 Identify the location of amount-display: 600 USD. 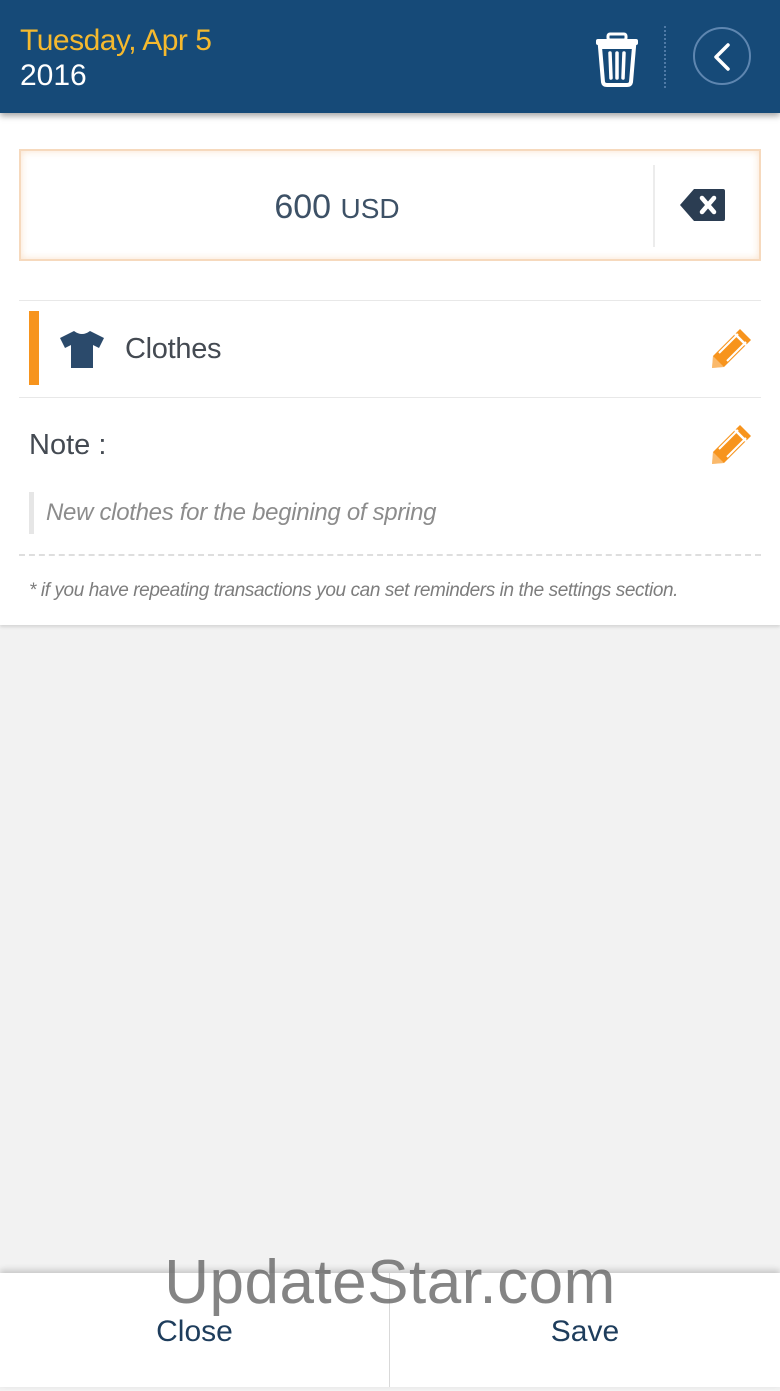
(337, 205).